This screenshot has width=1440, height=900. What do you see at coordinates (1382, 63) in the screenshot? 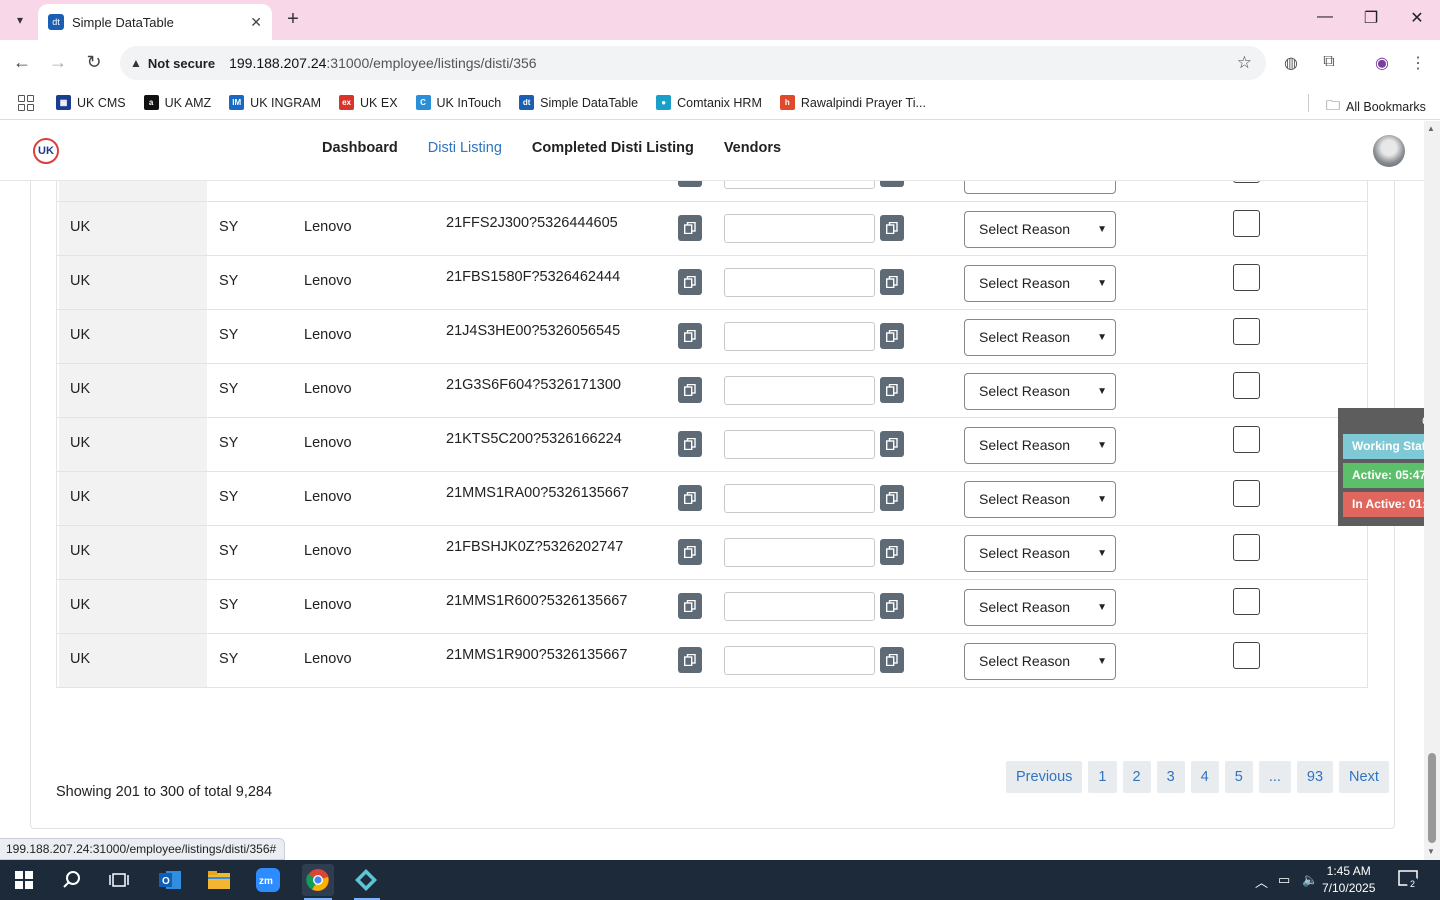
I see `profile-icon: ◉` at bounding box center [1382, 63].